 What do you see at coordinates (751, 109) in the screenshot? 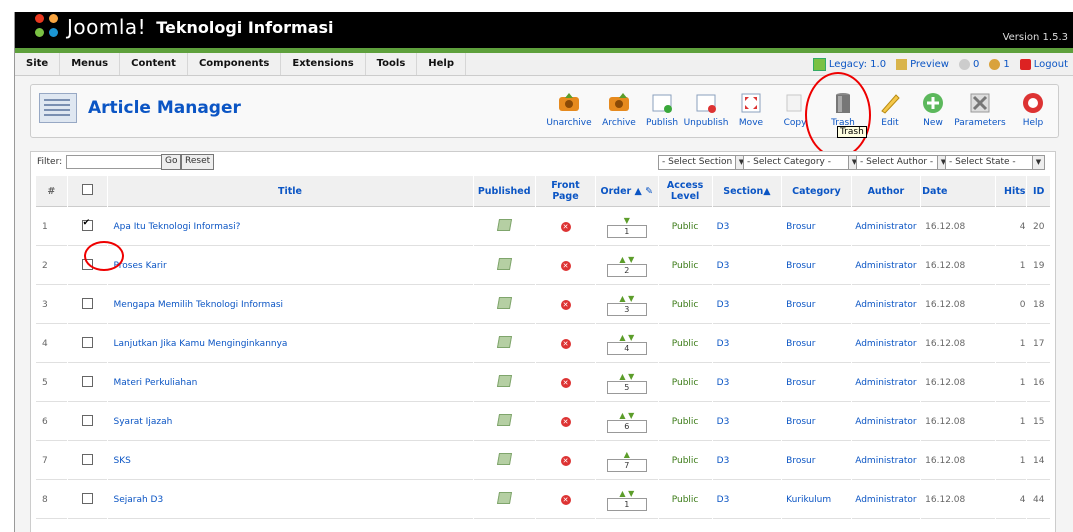
I see `move-button: Move` at bounding box center [751, 109].